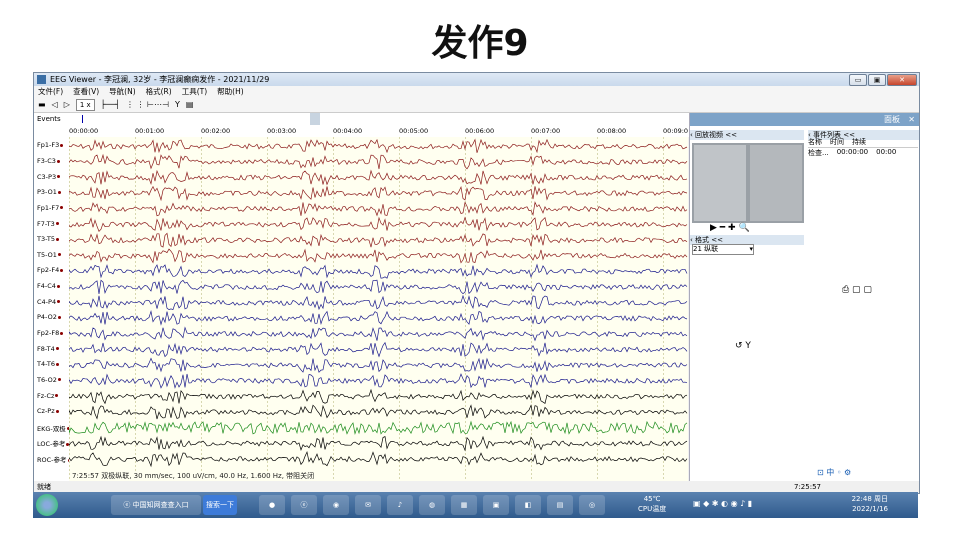 Image resolution: width=960 pixels, height=540 pixels. I want to click on channel-label: EKG-双极, so click(53, 428).